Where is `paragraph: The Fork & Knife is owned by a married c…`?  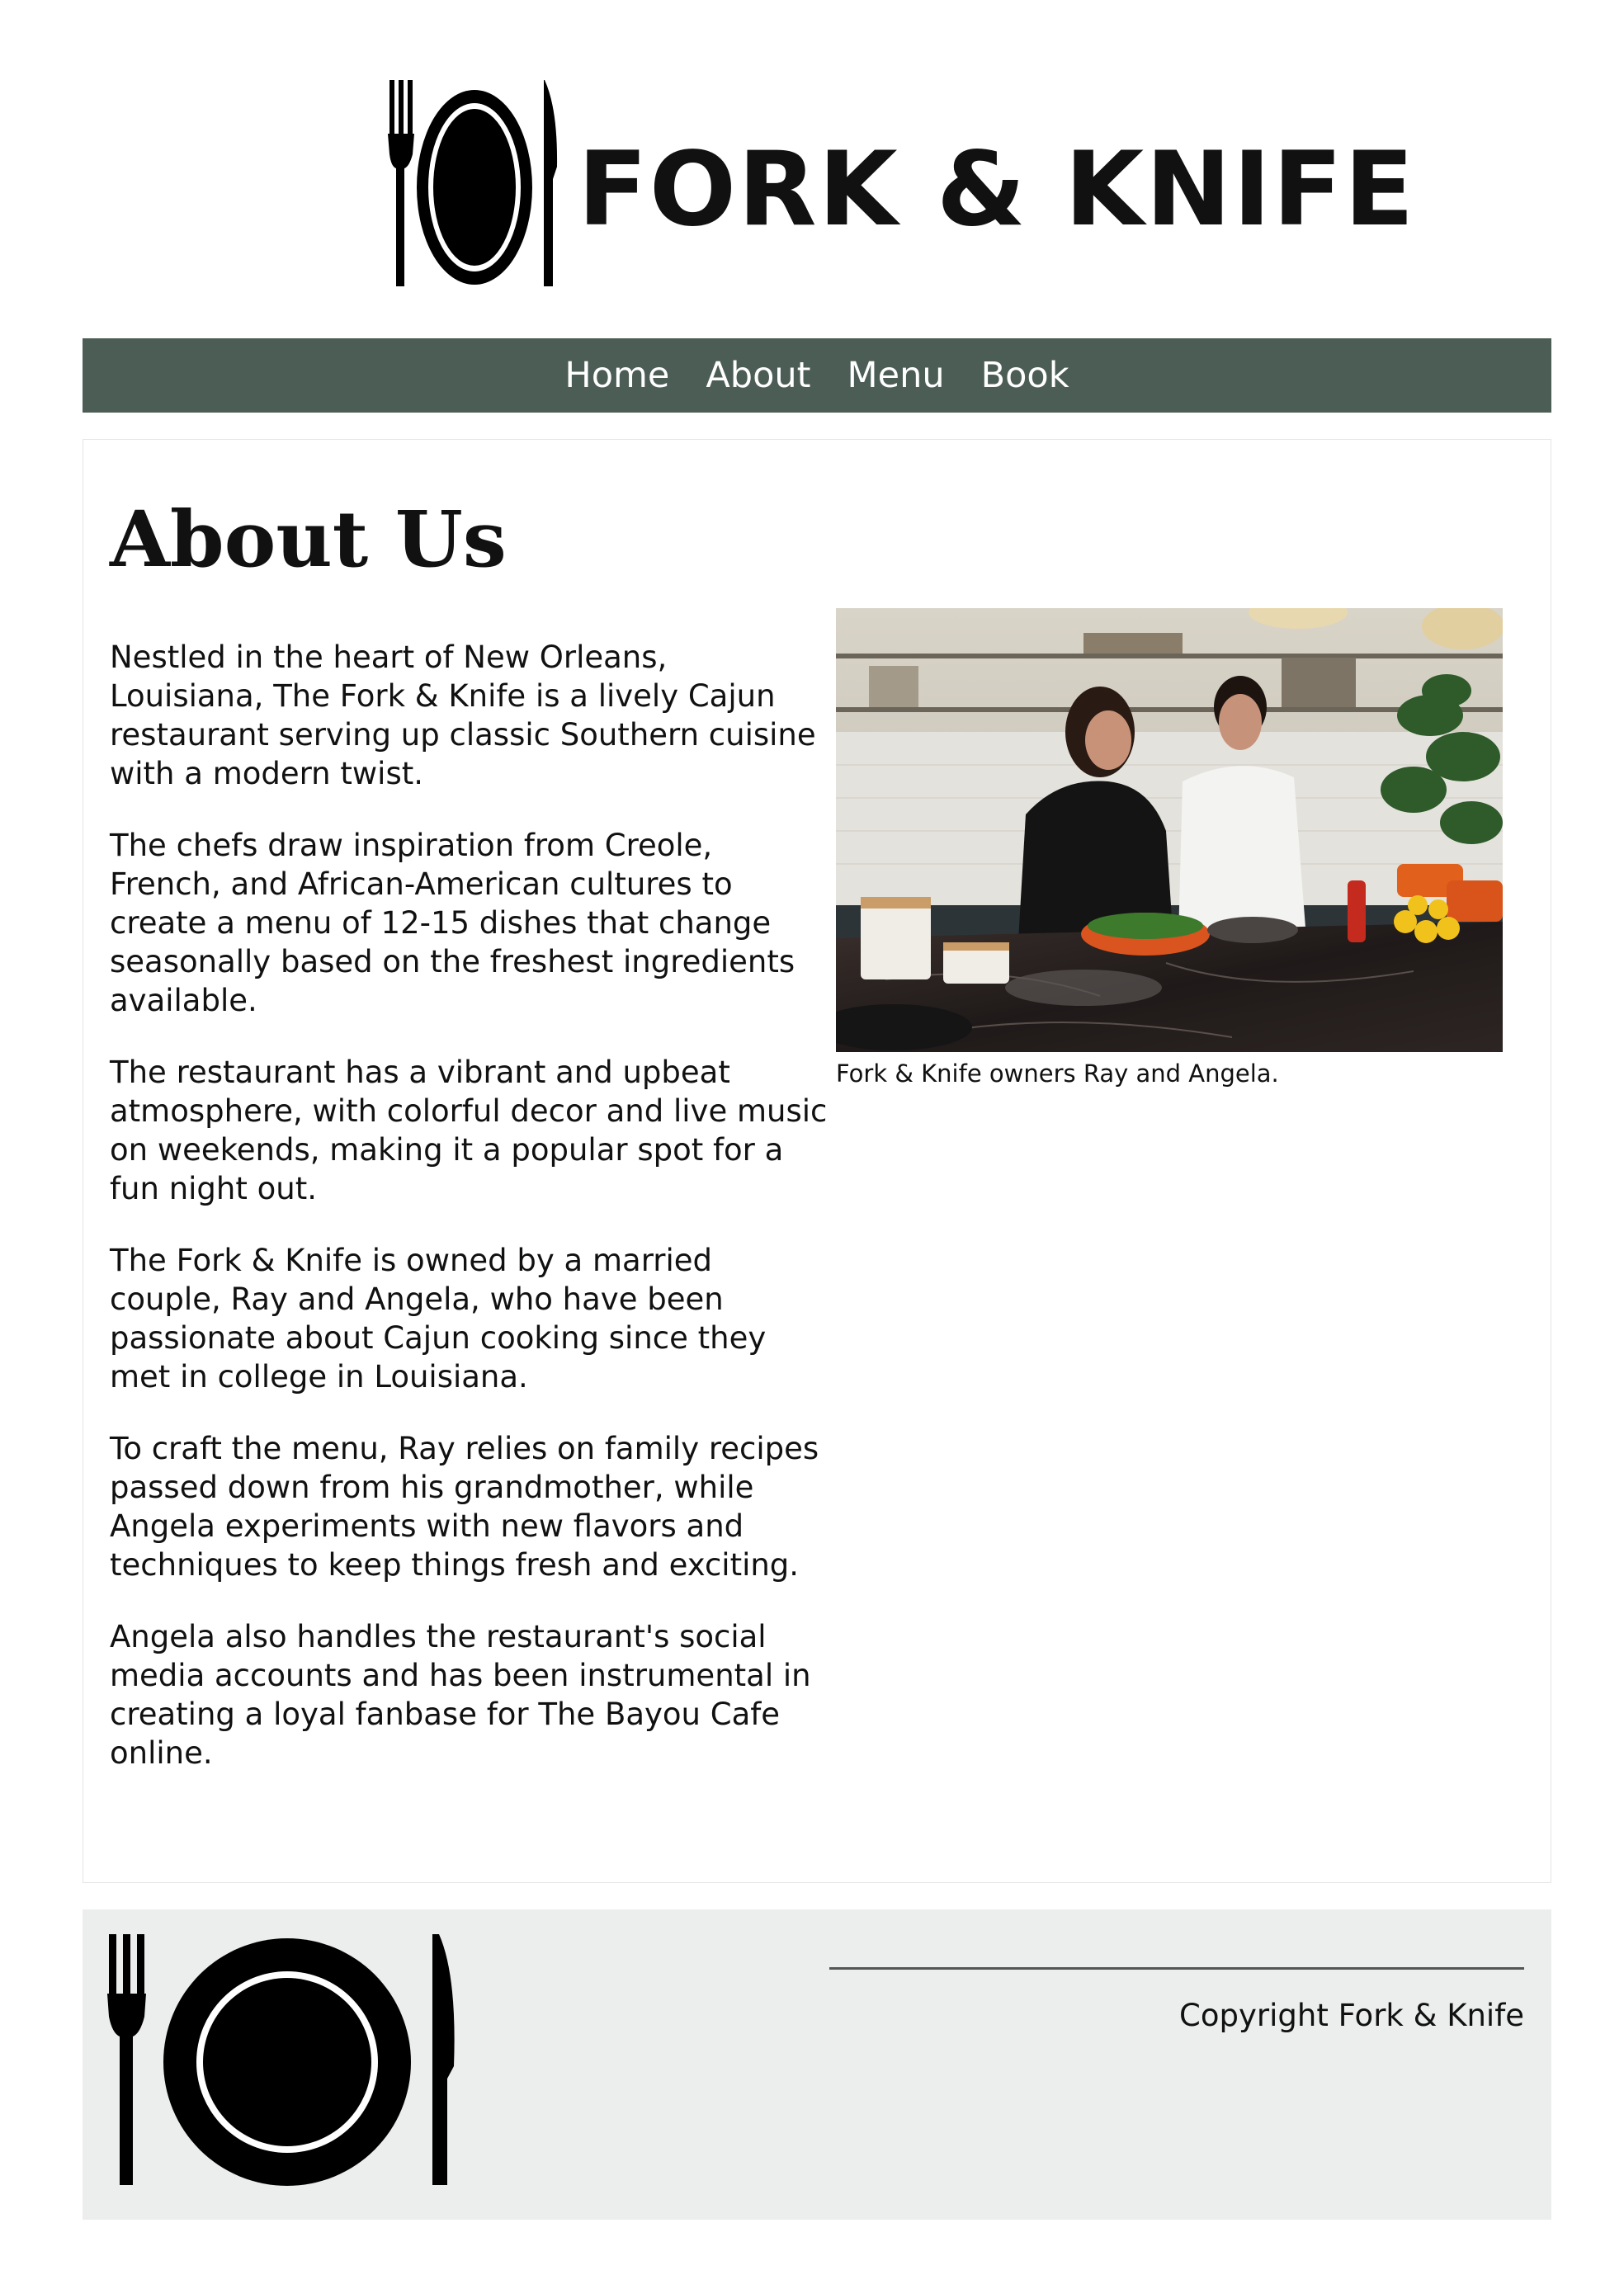 paragraph: The Fork & Knife is owned by a married c… is located at coordinates (438, 1319).